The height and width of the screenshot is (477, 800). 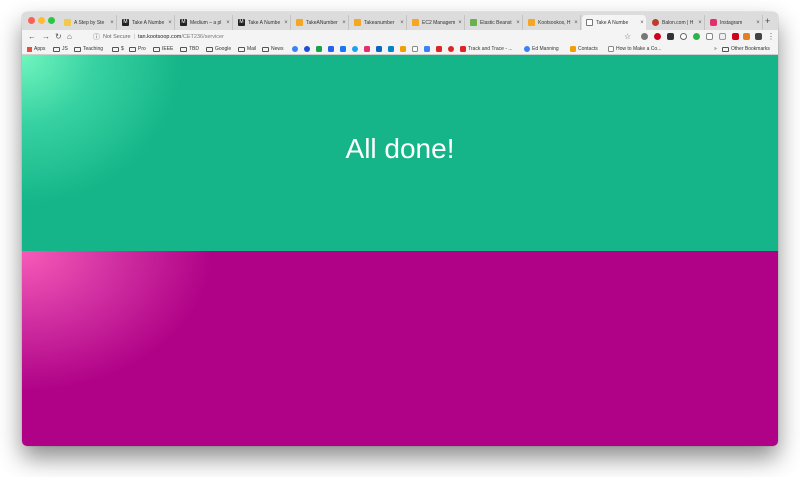 What do you see at coordinates (670, 36) in the screenshot?
I see `extension-screen-icon` at bounding box center [670, 36].